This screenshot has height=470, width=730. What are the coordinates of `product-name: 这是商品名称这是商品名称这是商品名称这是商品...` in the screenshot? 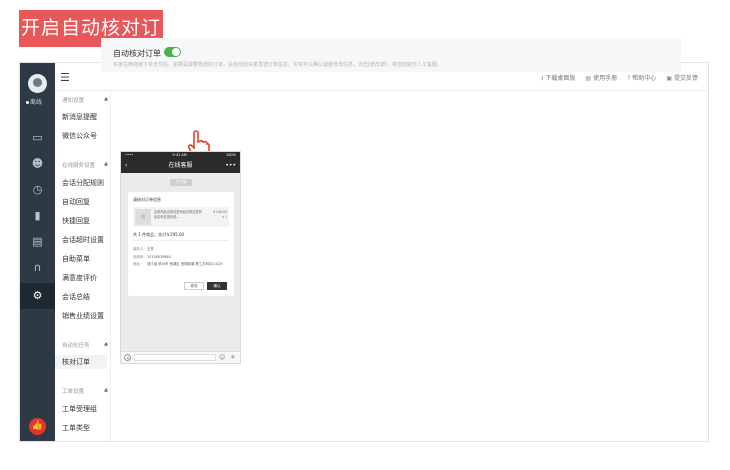 It's located at (178, 214).